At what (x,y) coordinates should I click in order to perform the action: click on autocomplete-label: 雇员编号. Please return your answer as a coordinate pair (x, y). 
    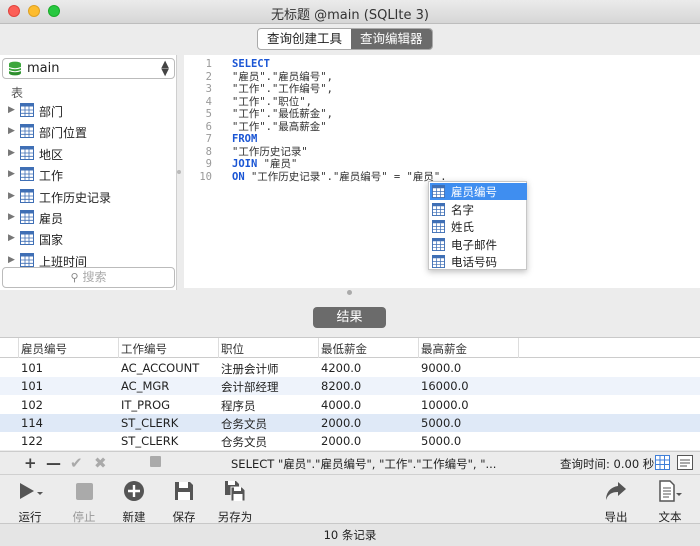
    Looking at the image, I should click on (474, 192).